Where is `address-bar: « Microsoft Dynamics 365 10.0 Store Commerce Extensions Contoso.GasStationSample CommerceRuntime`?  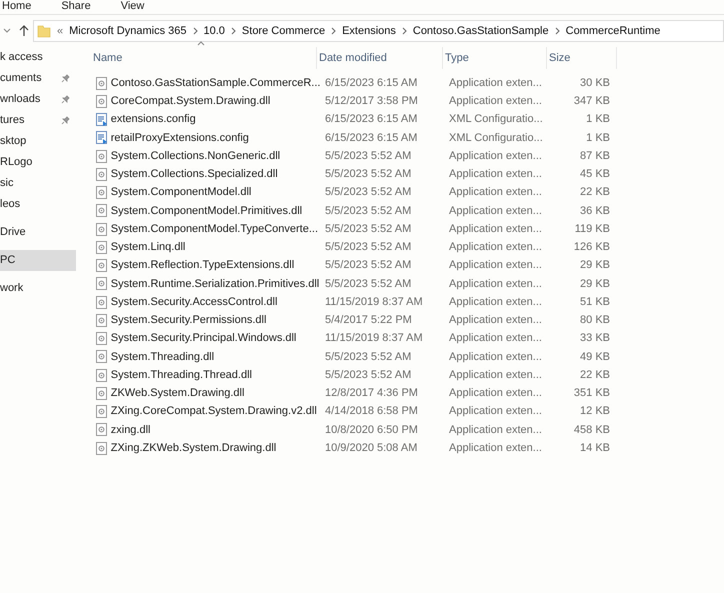 address-bar: « Microsoft Dynamics 365 10.0 Store Commerce Extensions Contoso.GasStationSample CommerceRuntime is located at coordinates (378, 31).